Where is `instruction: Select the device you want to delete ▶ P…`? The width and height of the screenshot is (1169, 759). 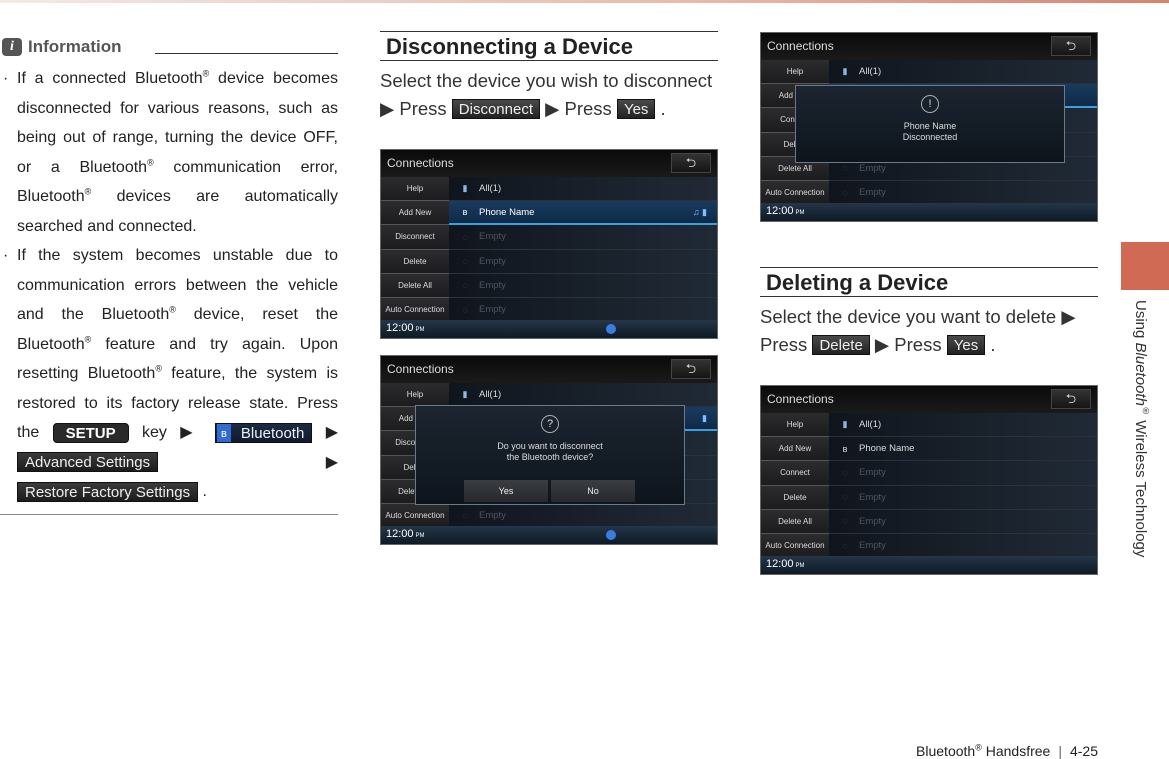
instruction: Select the device you want to delete ▶ P… is located at coordinates (930, 331).